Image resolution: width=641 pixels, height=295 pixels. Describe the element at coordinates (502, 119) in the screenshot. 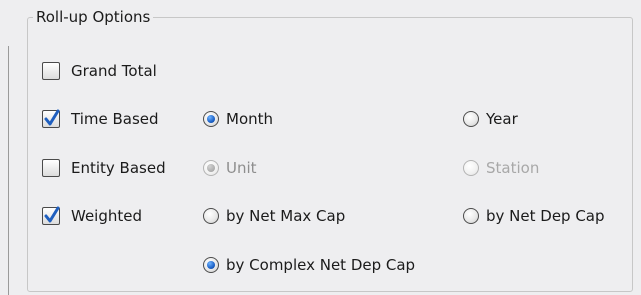

I see `year-label: Year` at that location.